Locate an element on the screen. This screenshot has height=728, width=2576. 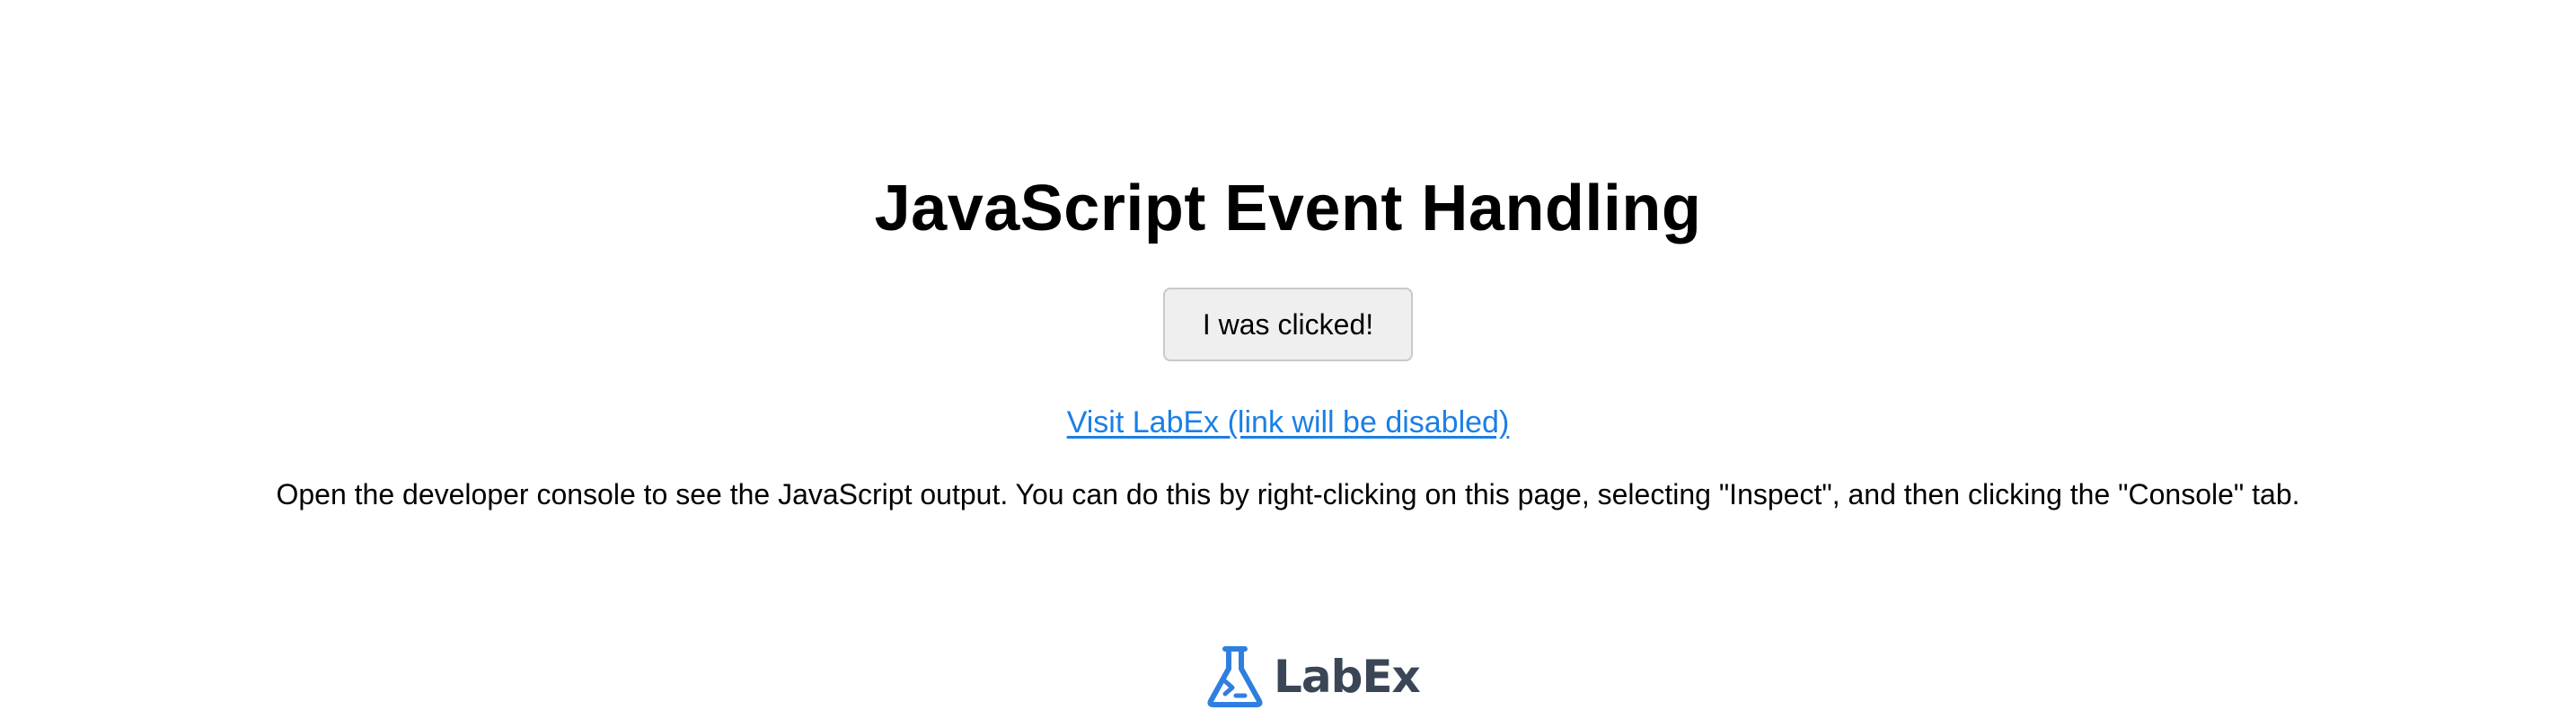
labex-logo: LabEx is located at coordinates (1313, 677).